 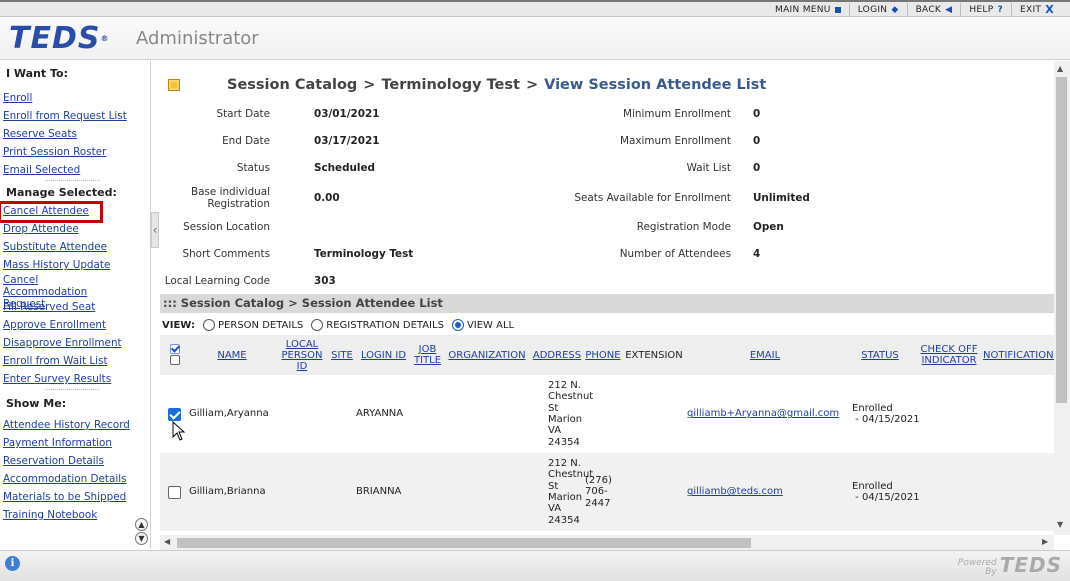 I want to click on main-menu-link: MAIN MENU, so click(x=808, y=9).